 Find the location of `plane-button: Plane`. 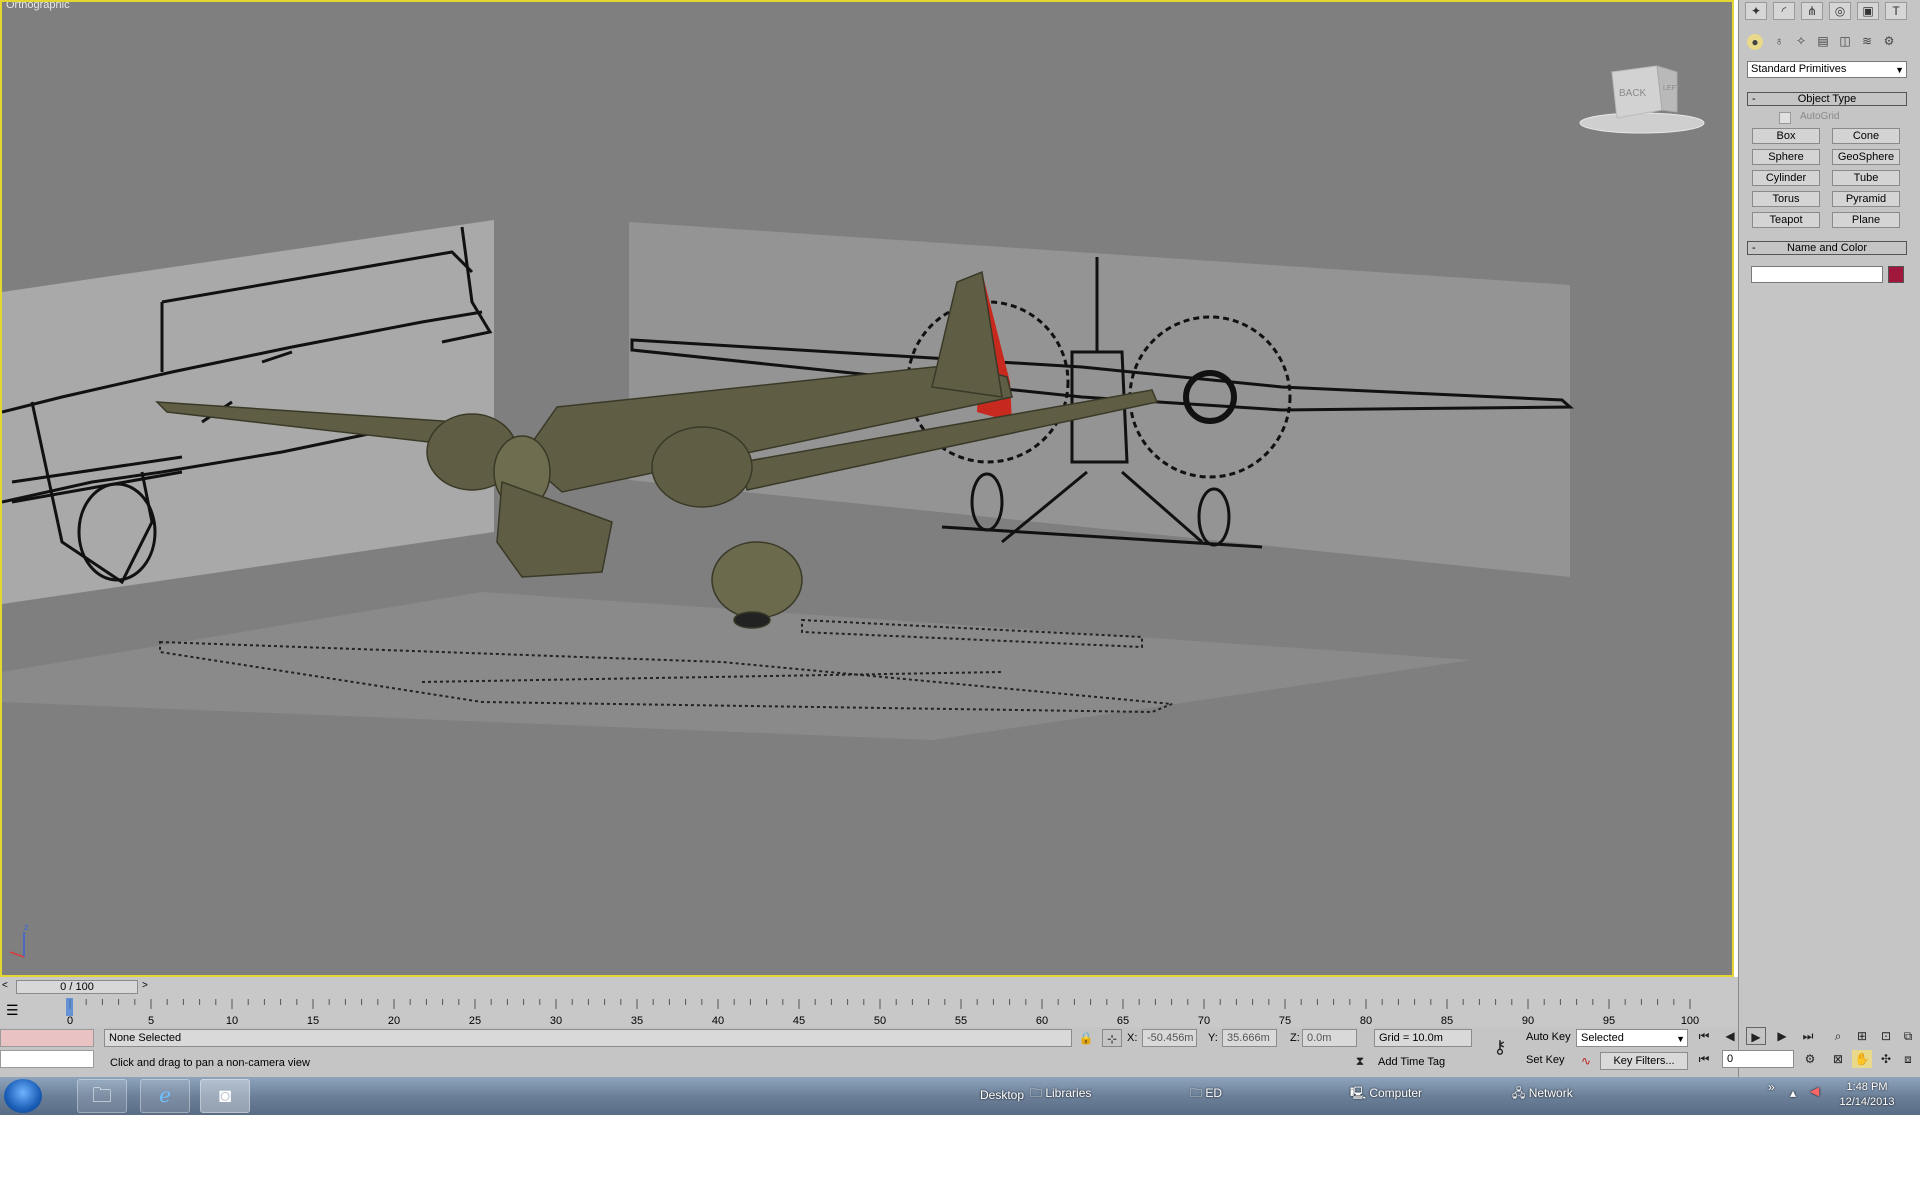

plane-button: Plane is located at coordinates (1866, 220).